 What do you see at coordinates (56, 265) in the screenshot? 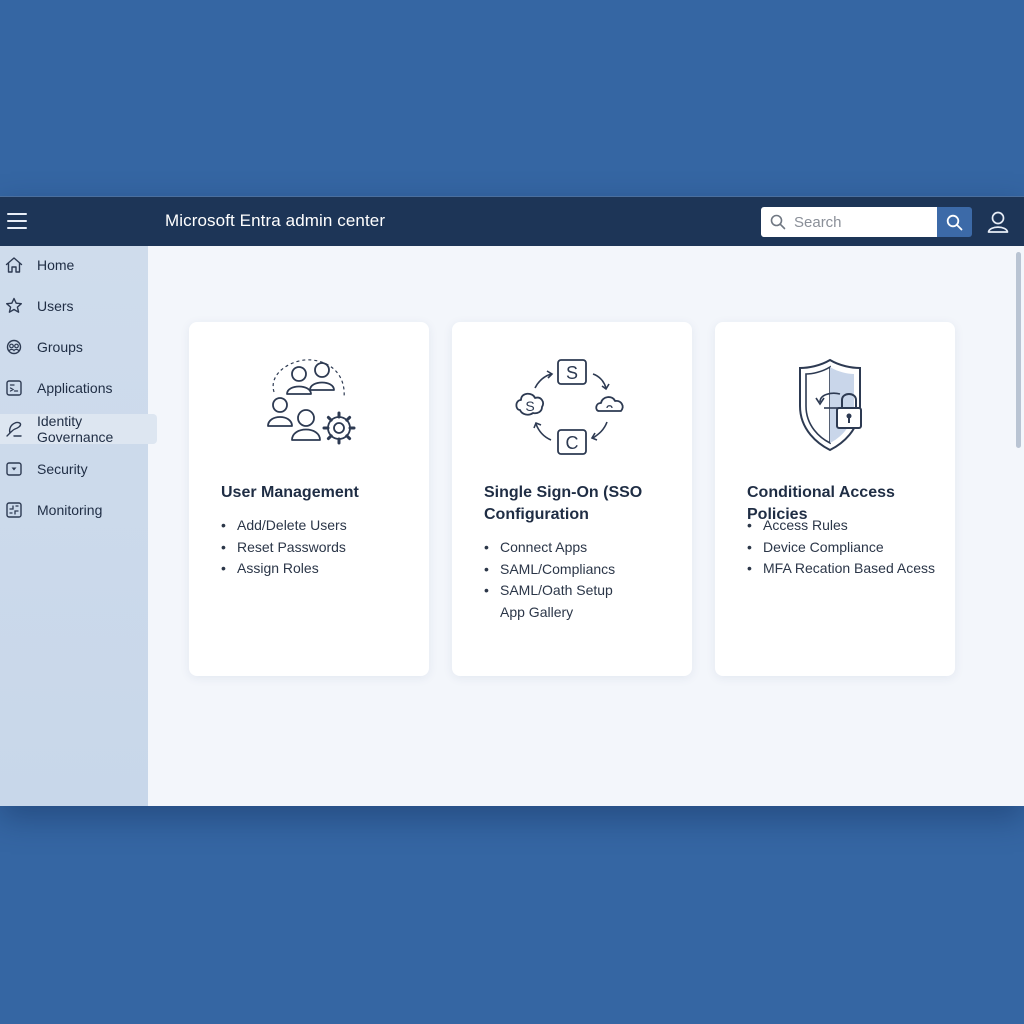
I see `sidebar-item-label: Home` at bounding box center [56, 265].